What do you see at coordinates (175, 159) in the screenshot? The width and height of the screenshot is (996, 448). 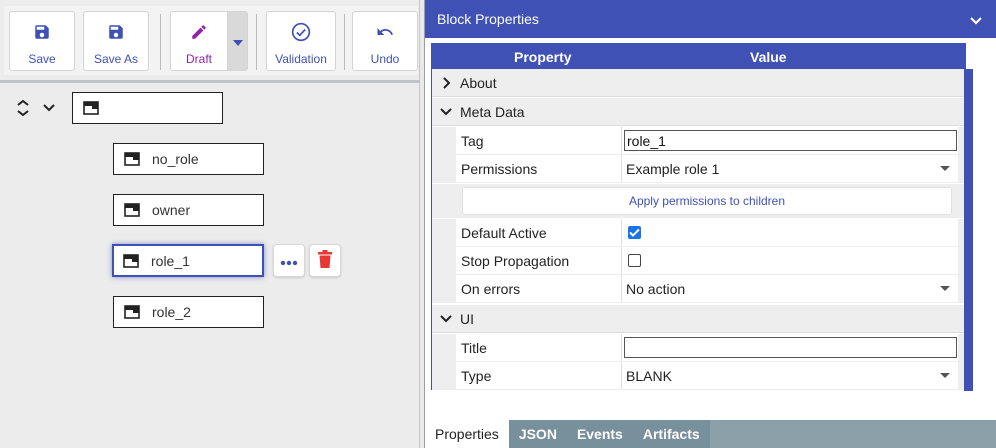 I see `node-label: no_role` at bounding box center [175, 159].